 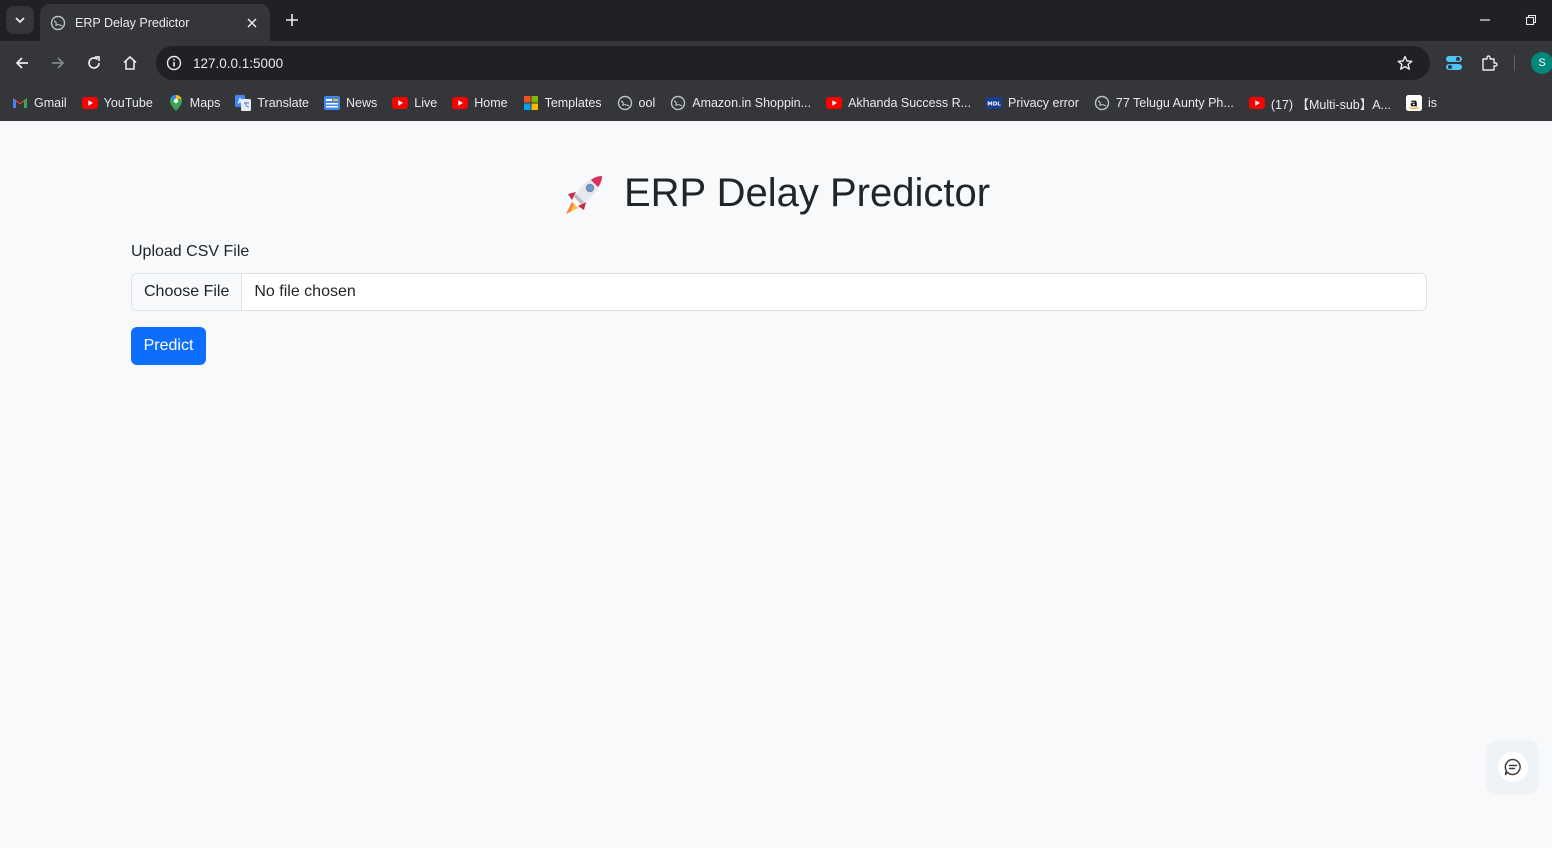 What do you see at coordinates (807, 193) in the screenshot?
I see `page-title: ERP Delay Predictor` at bounding box center [807, 193].